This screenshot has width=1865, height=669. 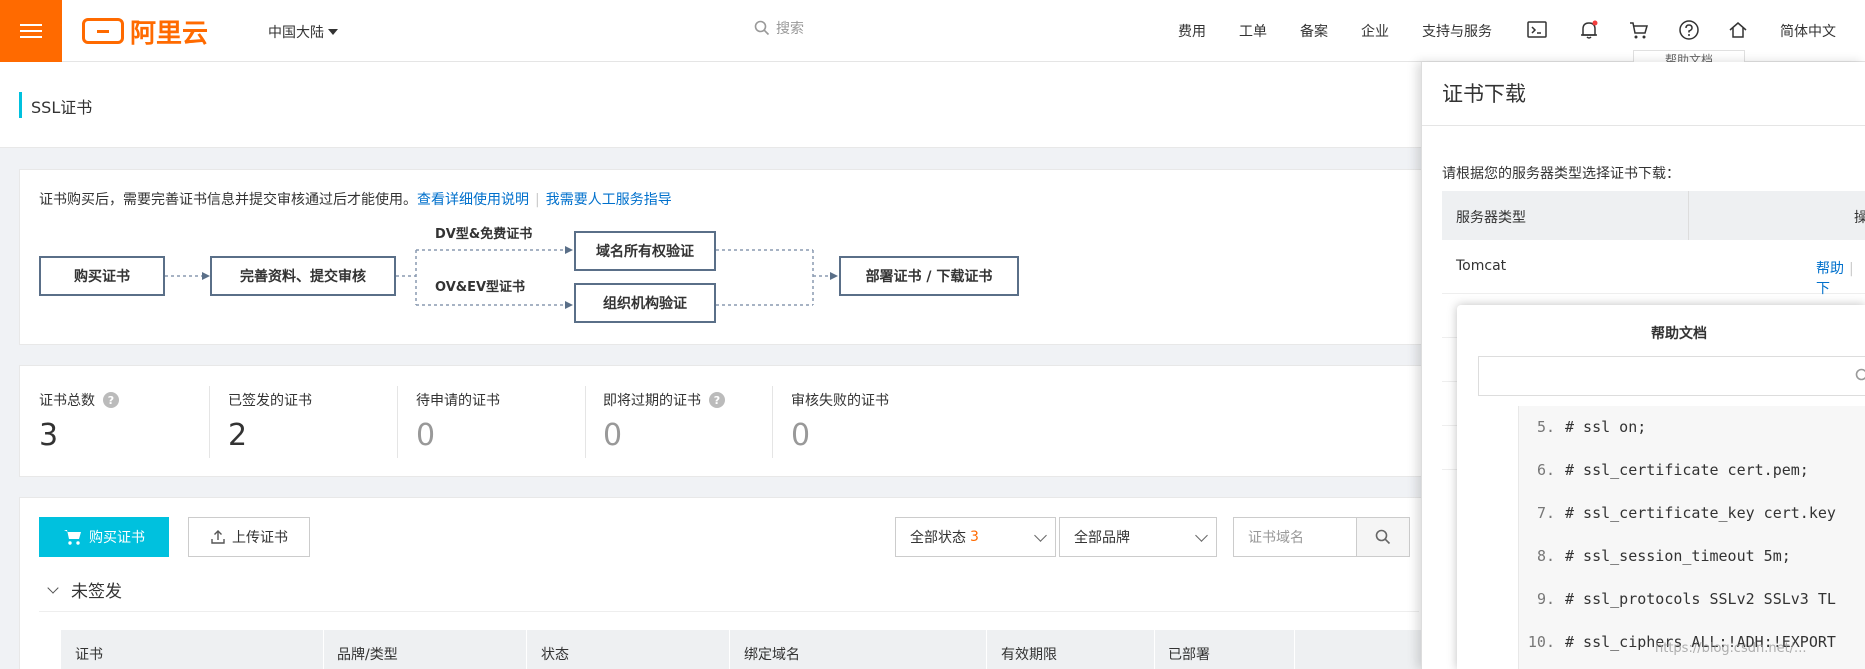 I want to click on stat-value: 2, so click(x=238, y=435).